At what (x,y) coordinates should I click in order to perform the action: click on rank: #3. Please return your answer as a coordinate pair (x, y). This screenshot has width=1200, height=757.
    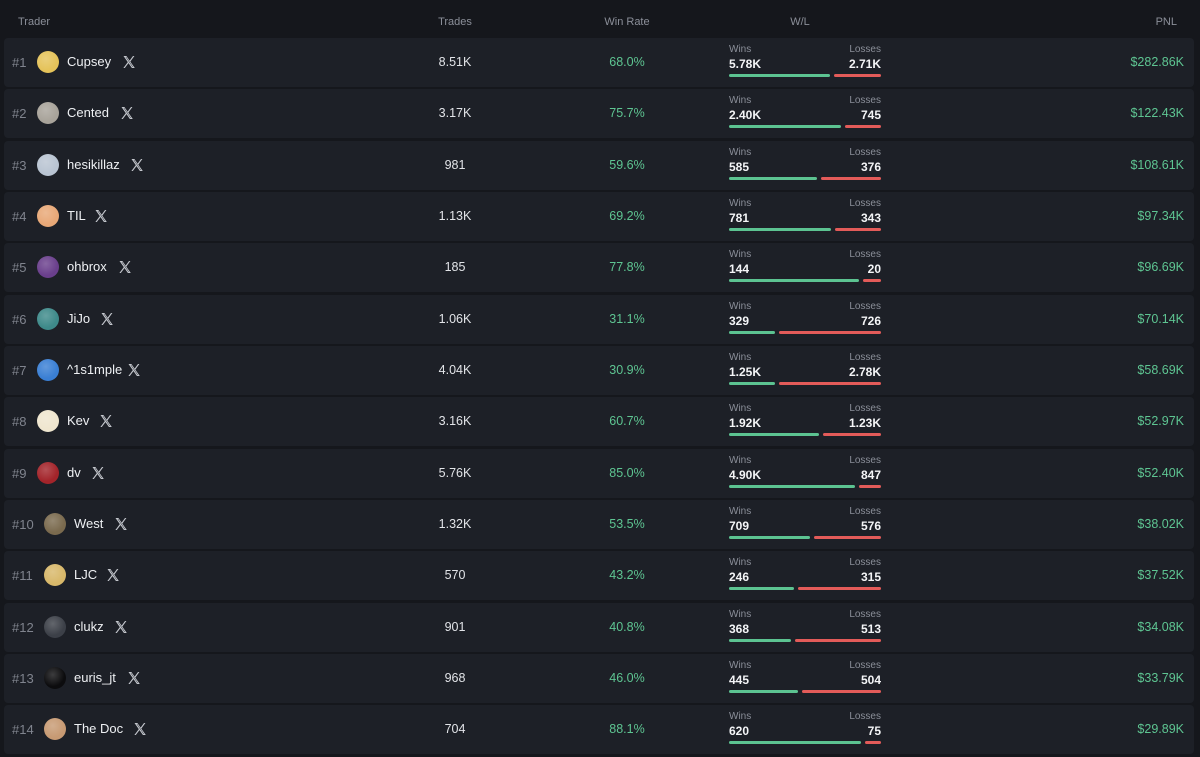
    Looking at the image, I should click on (19, 165).